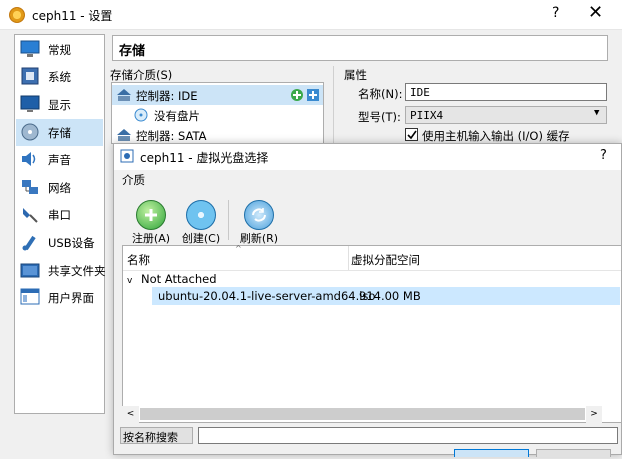  I want to click on group-row-not-attached: v Not Attached, so click(172, 279).